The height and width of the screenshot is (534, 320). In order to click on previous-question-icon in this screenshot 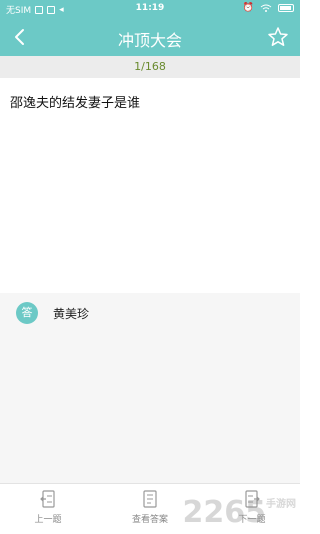, I will do `click(47, 499)`.